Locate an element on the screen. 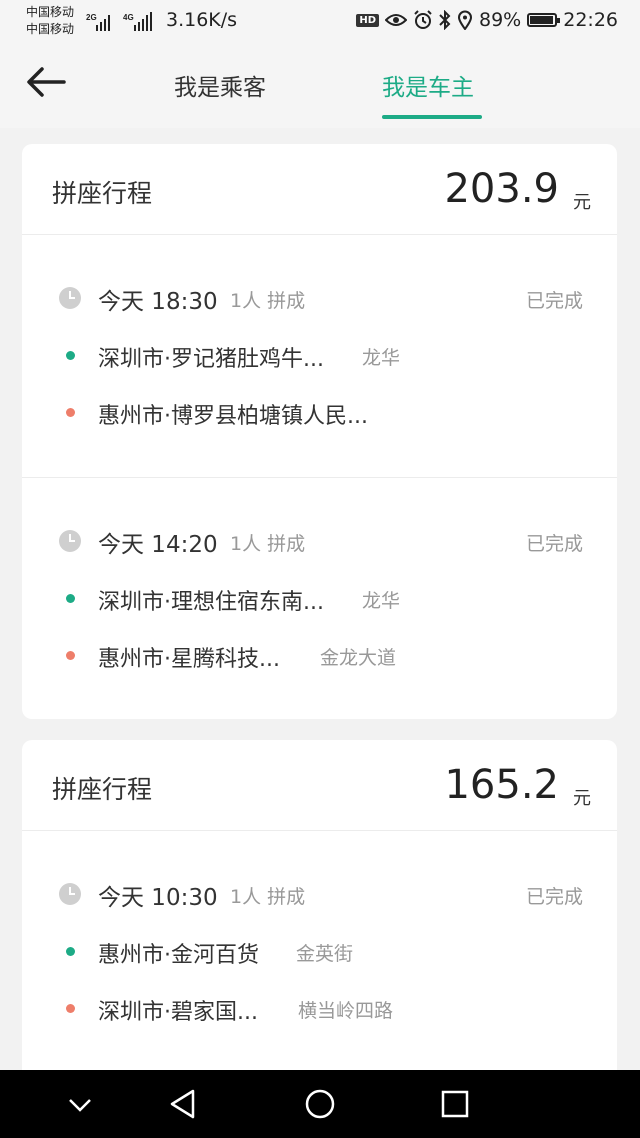 The width and height of the screenshot is (640, 1138). battery-percent: 89% is located at coordinates (500, 20).